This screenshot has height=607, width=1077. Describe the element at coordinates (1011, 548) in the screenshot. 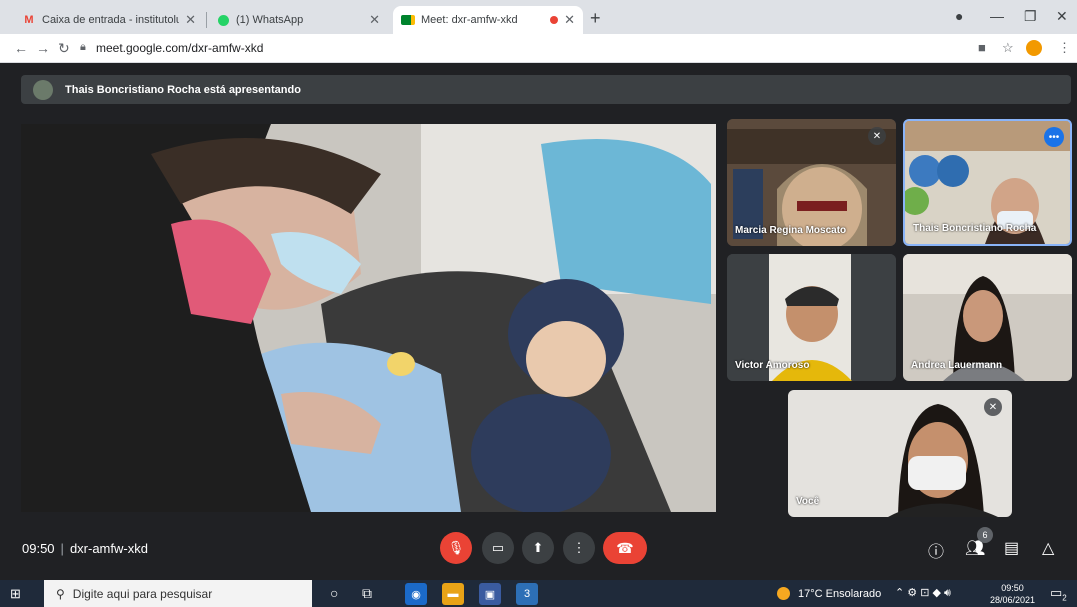

I see `chat-icon: ▤` at that location.